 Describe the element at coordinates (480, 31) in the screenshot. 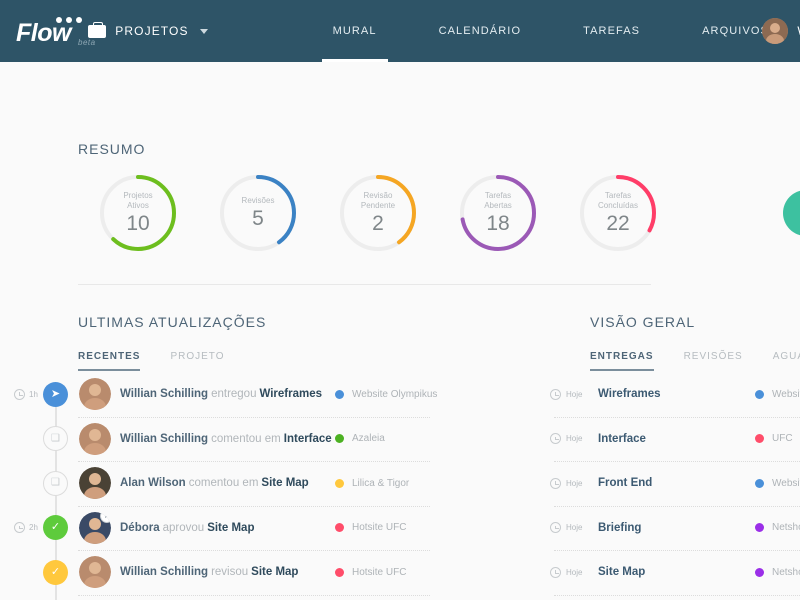

I see `nav-item-calendário: CALENDÁRIO` at that location.